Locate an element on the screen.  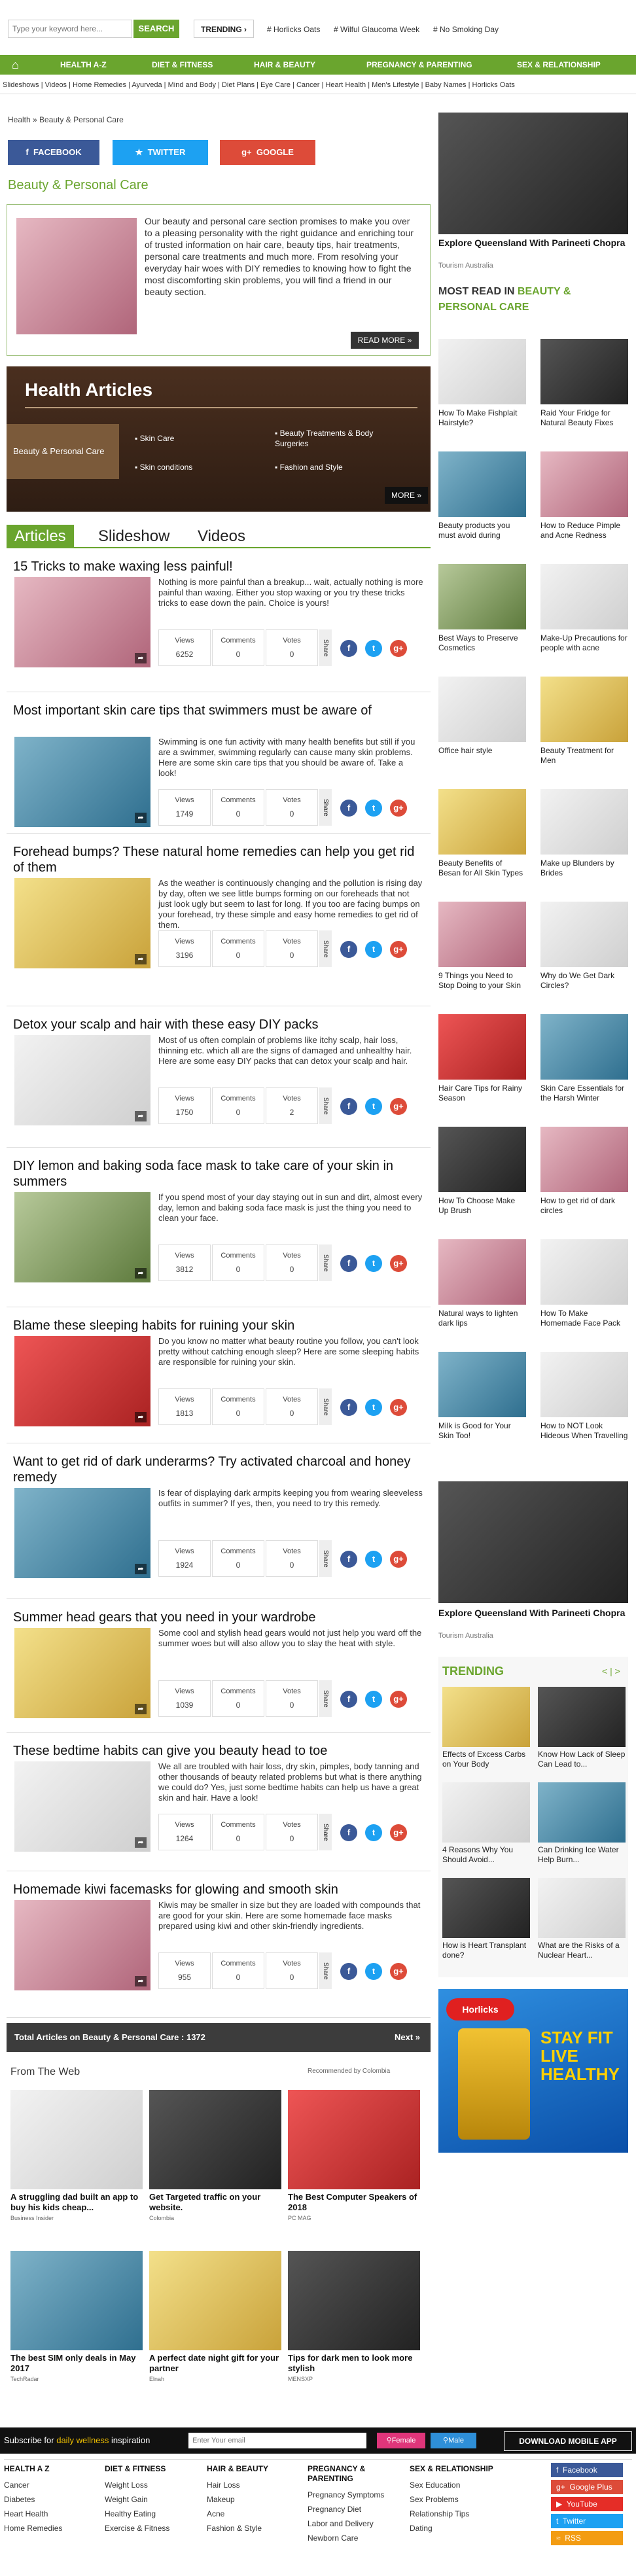
most-read-title: How To Make Homemade Face Pack is located at coordinates (584, 1318).